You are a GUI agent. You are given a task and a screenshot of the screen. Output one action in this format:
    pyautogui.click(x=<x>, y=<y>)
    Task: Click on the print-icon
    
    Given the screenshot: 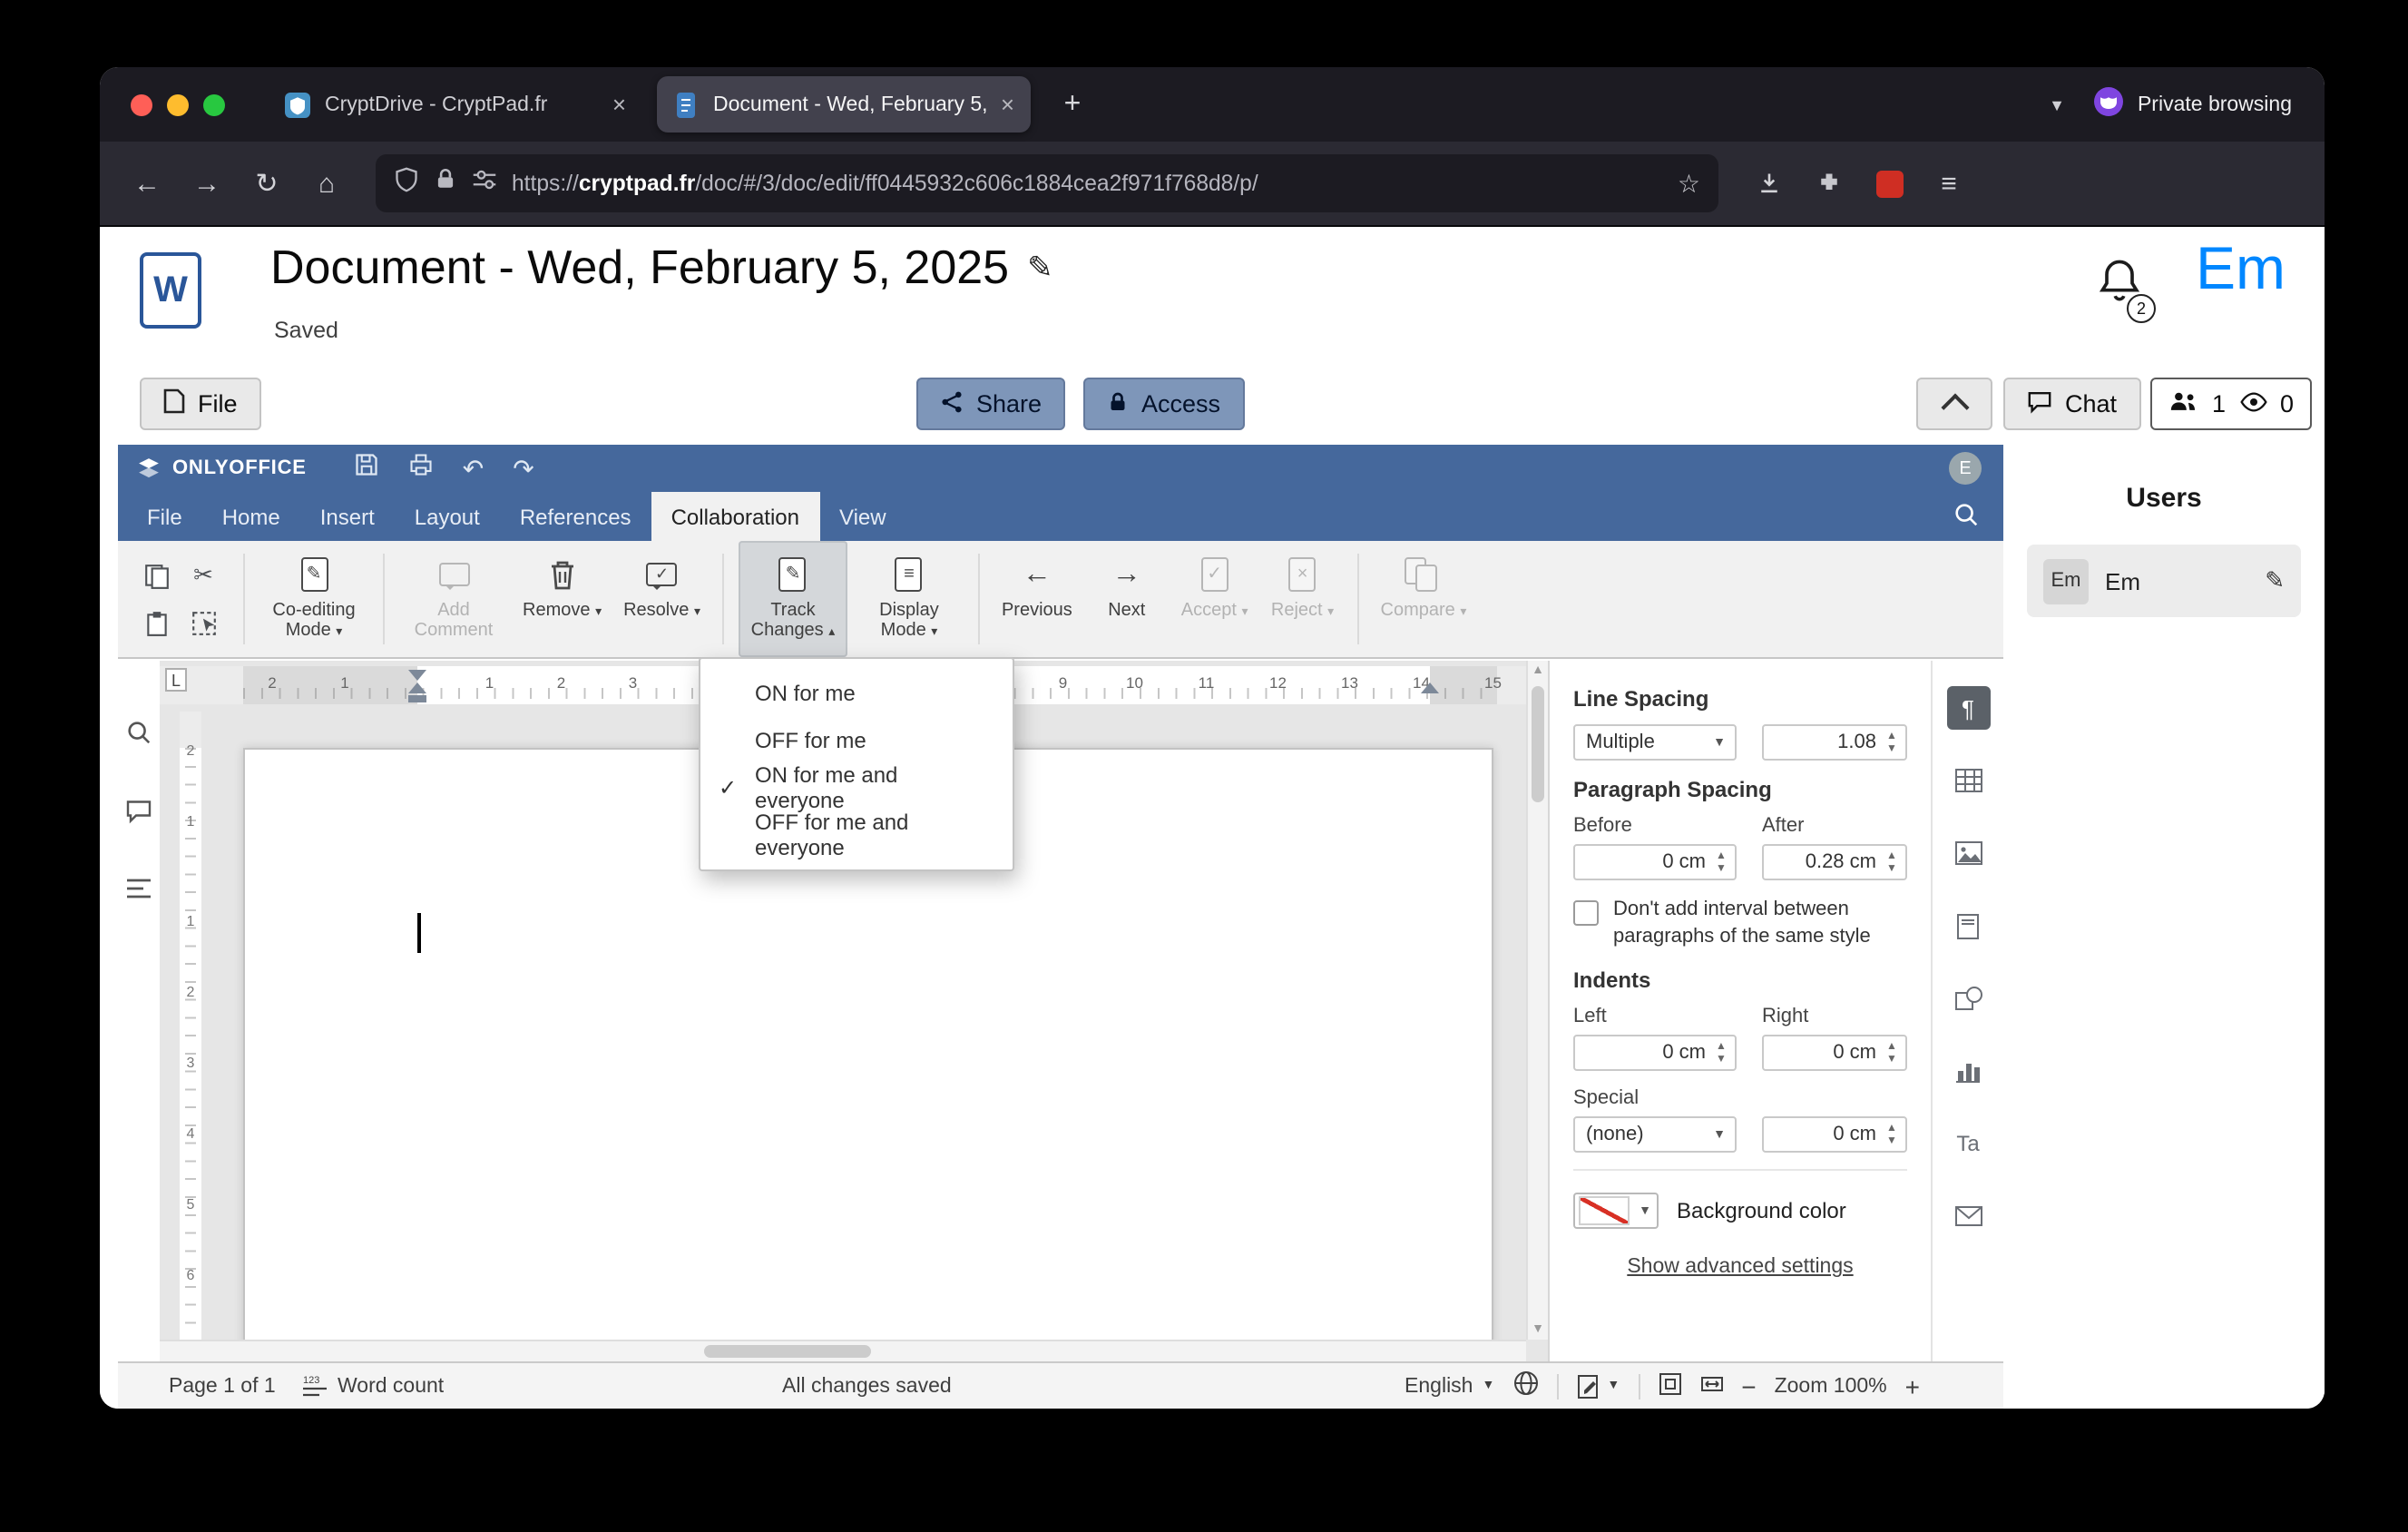 What is the action you would take?
    pyautogui.click(x=421, y=468)
    